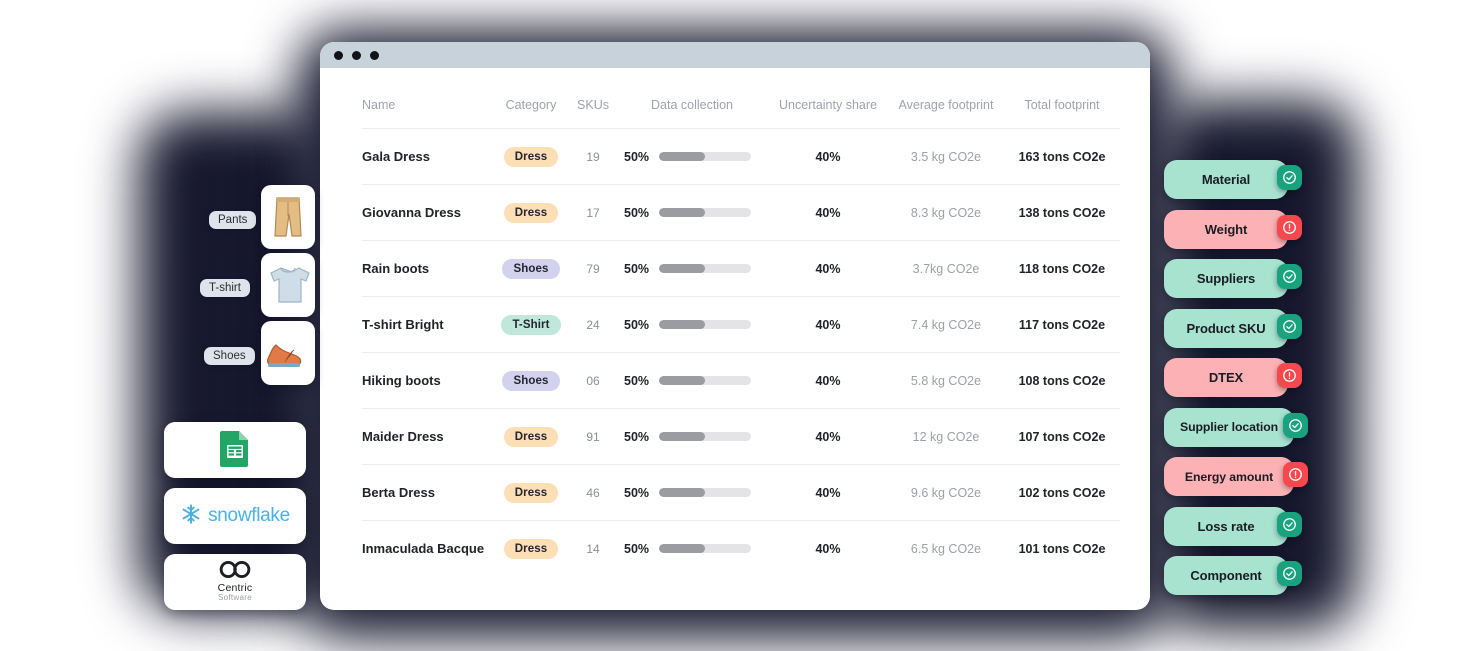  What do you see at coordinates (427, 113) in the screenshot?
I see `column-header-name: Name` at bounding box center [427, 113].